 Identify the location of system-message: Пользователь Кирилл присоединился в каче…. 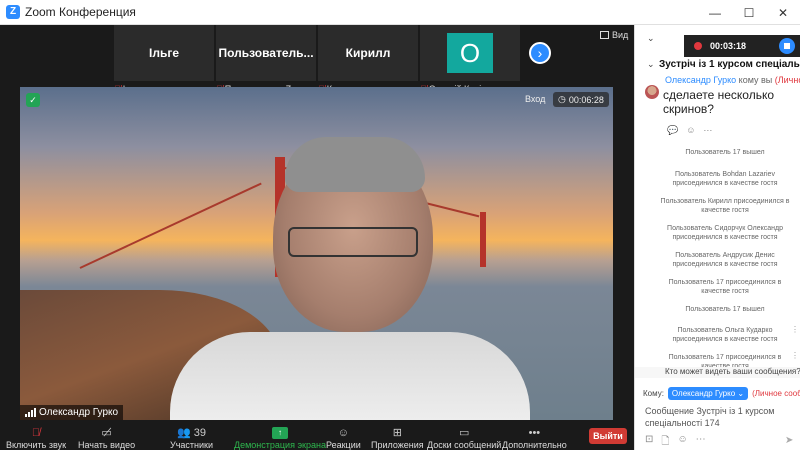
(725, 206).